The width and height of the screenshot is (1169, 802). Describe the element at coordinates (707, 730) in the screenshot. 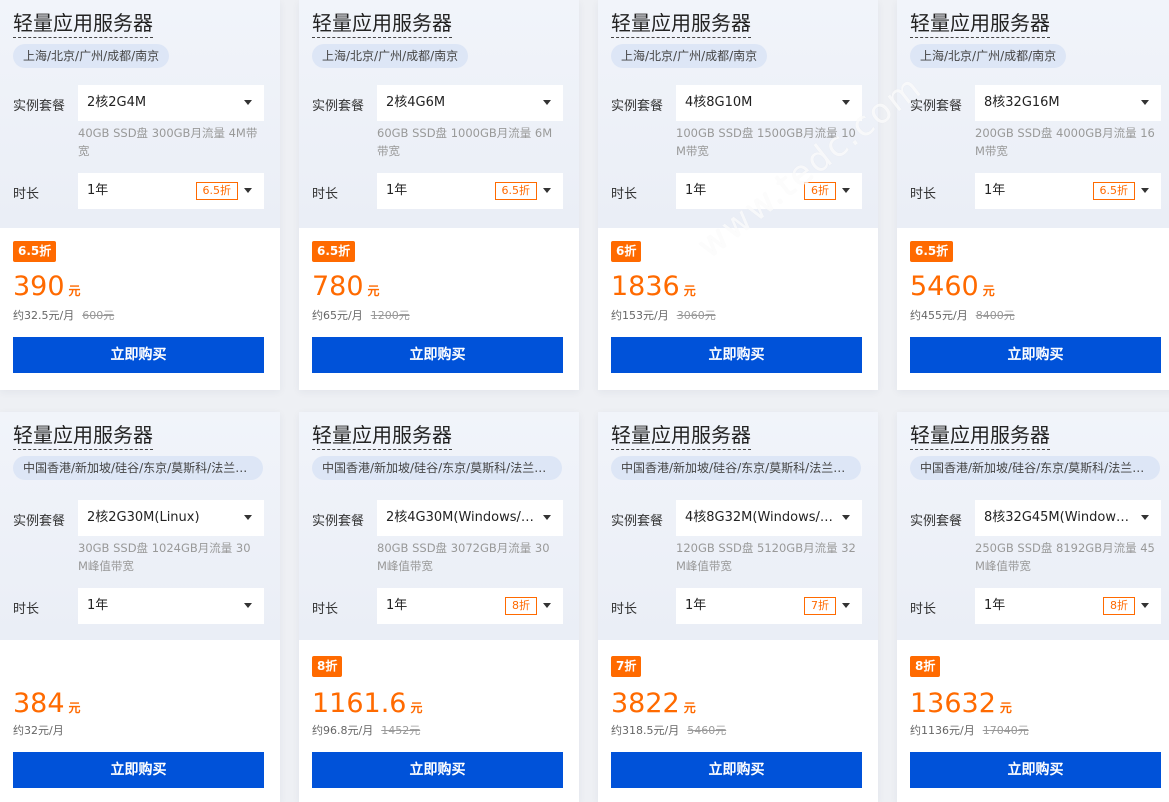

I see `original-price: 5460元` at that location.